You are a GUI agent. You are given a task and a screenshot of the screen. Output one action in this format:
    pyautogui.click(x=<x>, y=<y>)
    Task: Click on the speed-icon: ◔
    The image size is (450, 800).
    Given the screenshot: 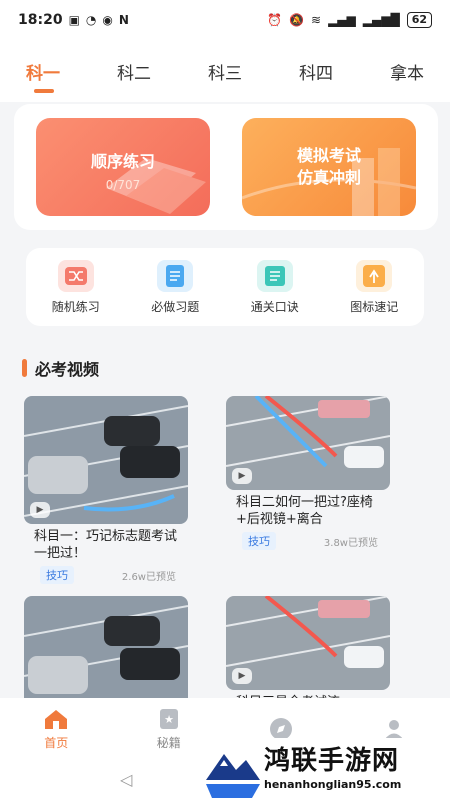 What is the action you would take?
    pyautogui.click(x=91, y=20)
    